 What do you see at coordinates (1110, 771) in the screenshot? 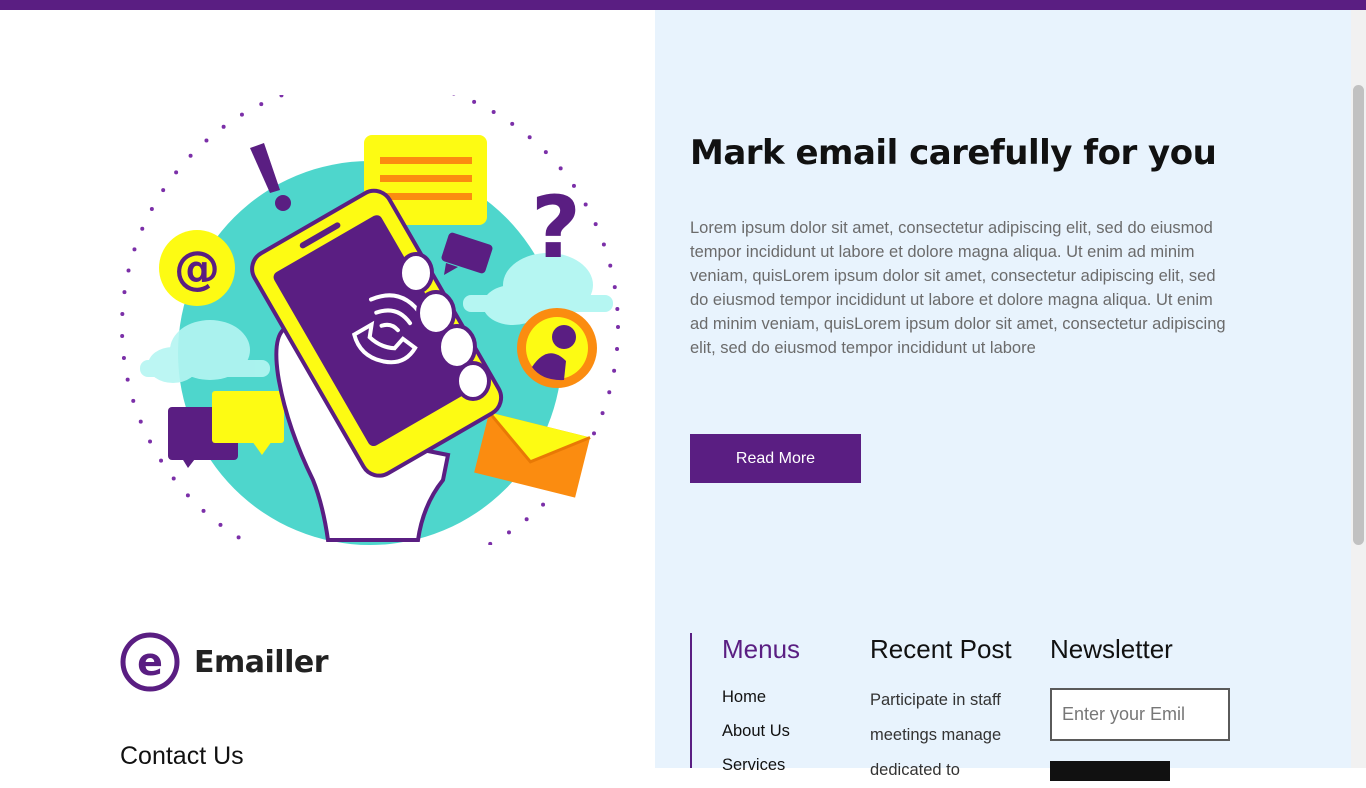
I see `newsletter-subscribe-button` at bounding box center [1110, 771].